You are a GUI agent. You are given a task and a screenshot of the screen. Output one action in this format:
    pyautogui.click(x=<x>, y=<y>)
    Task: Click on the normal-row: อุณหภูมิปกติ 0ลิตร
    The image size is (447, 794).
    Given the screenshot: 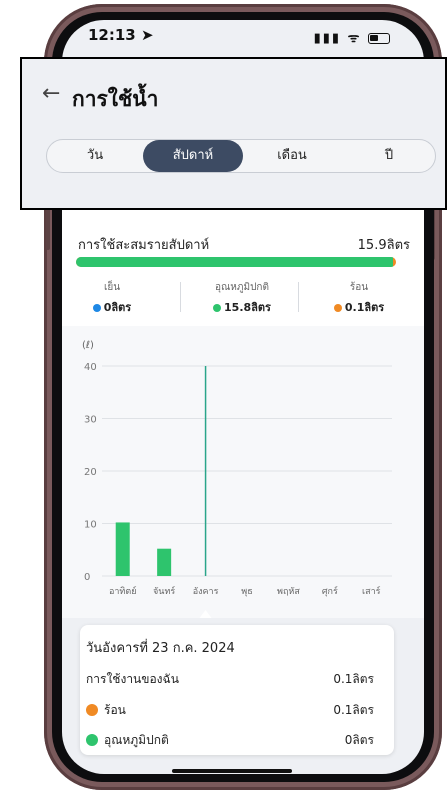 What is the action you would take?
    pyautogui.click(x=230, y=740)
    